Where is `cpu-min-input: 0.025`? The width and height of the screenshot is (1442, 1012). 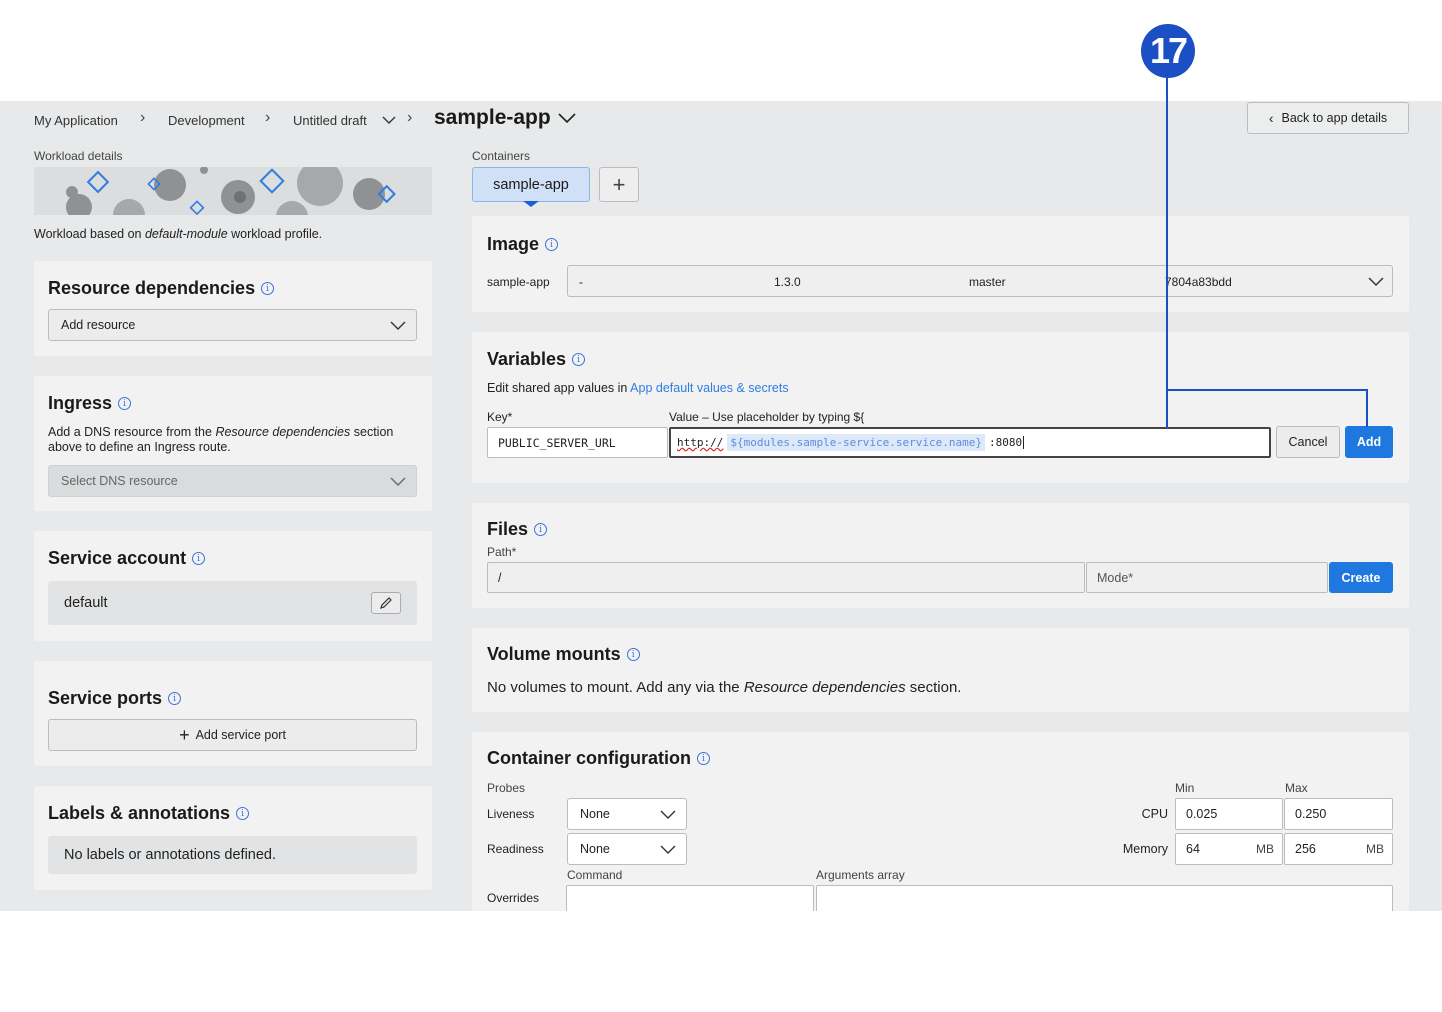 cpu-min-input: 0.025 is located at coordinates (1229, 814).